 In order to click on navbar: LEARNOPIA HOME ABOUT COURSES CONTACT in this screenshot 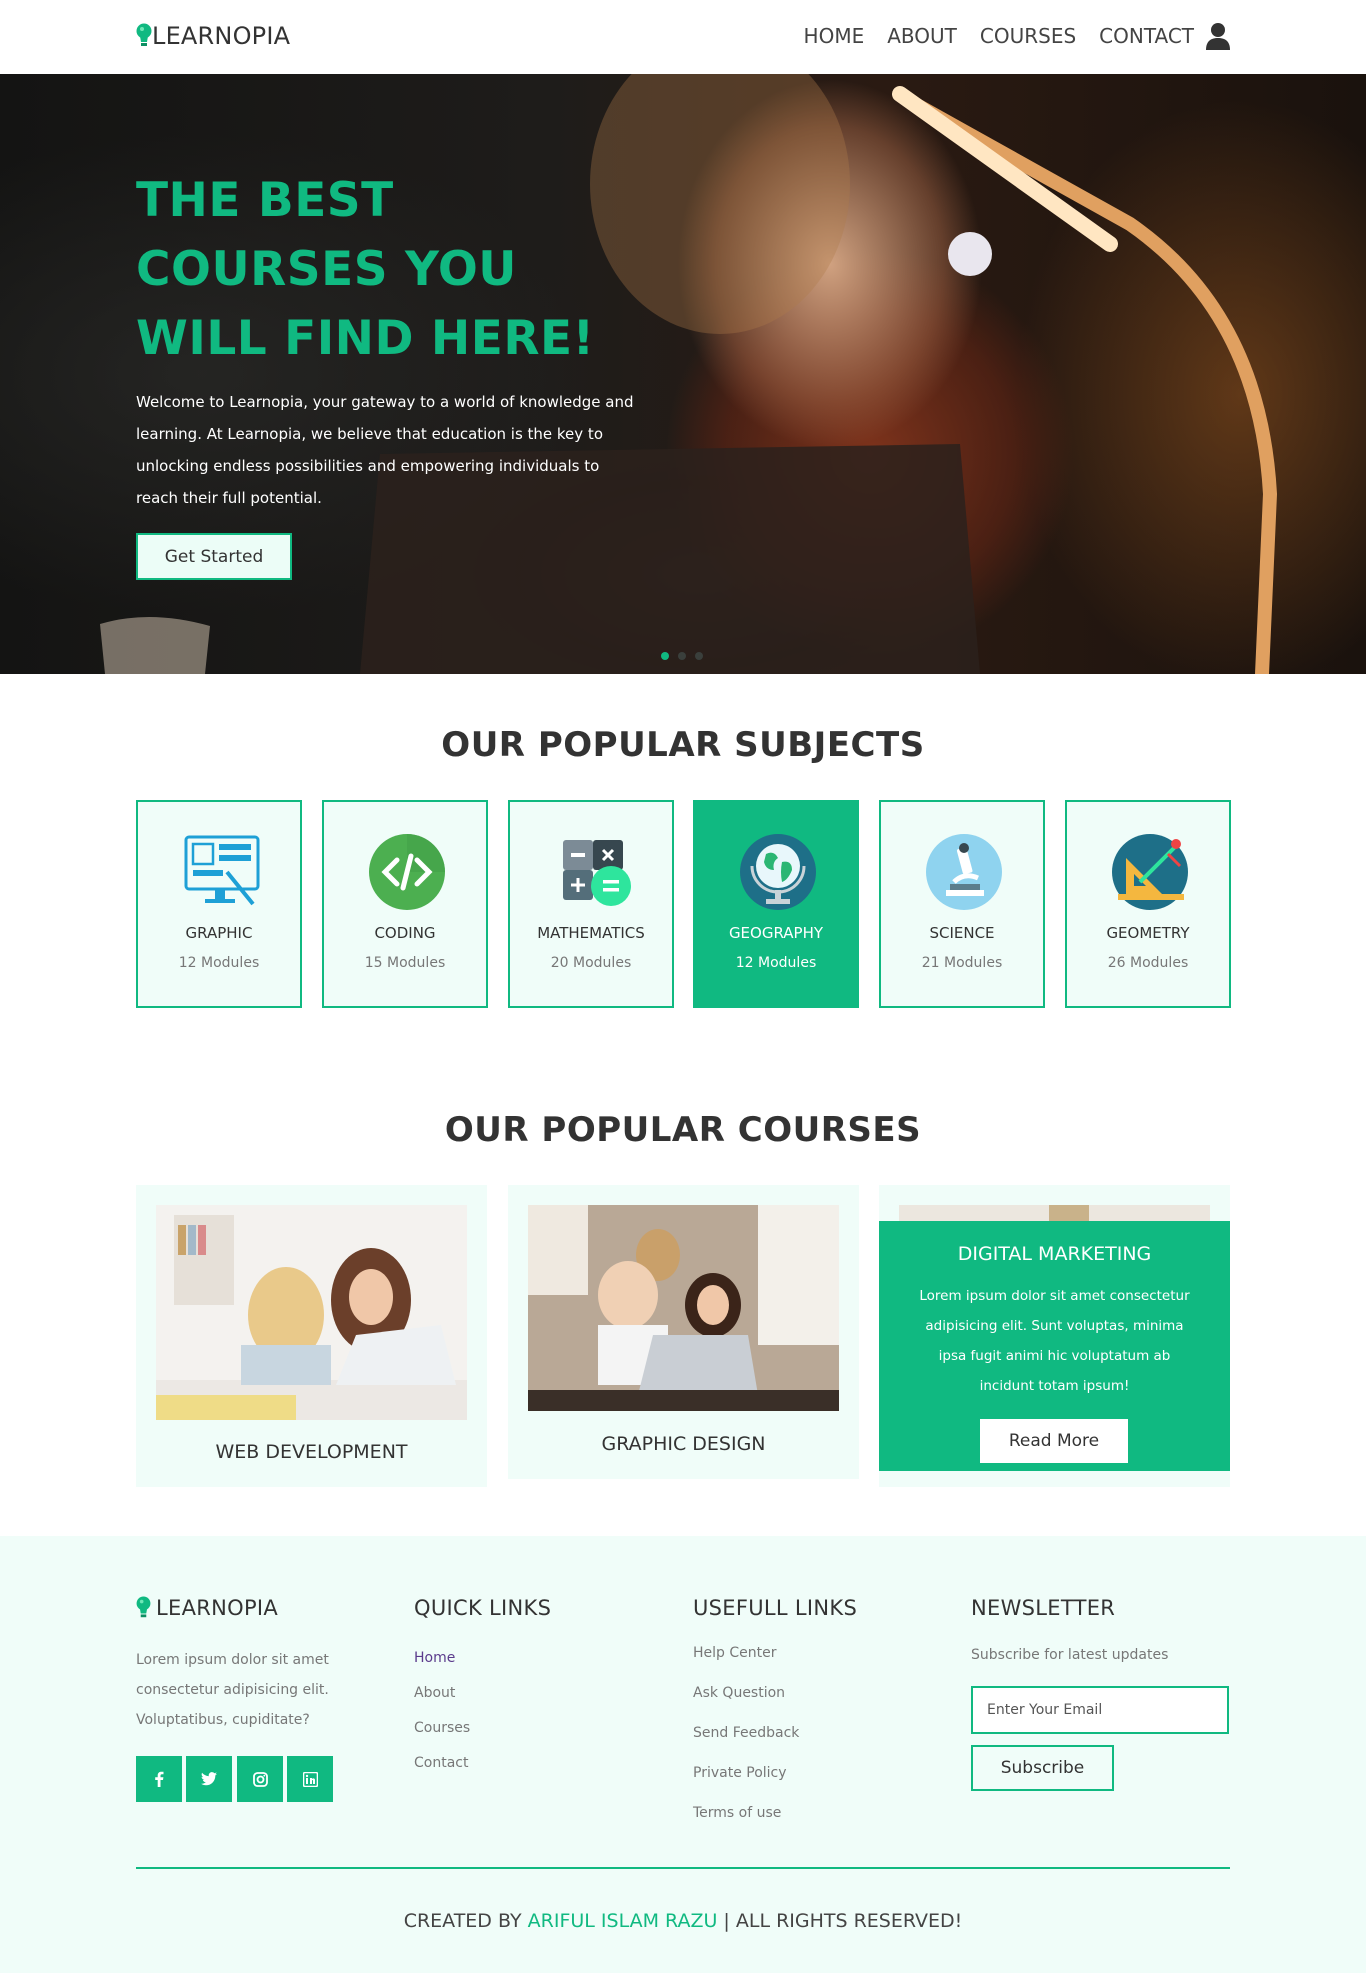, I will do `click(683, 37)`.